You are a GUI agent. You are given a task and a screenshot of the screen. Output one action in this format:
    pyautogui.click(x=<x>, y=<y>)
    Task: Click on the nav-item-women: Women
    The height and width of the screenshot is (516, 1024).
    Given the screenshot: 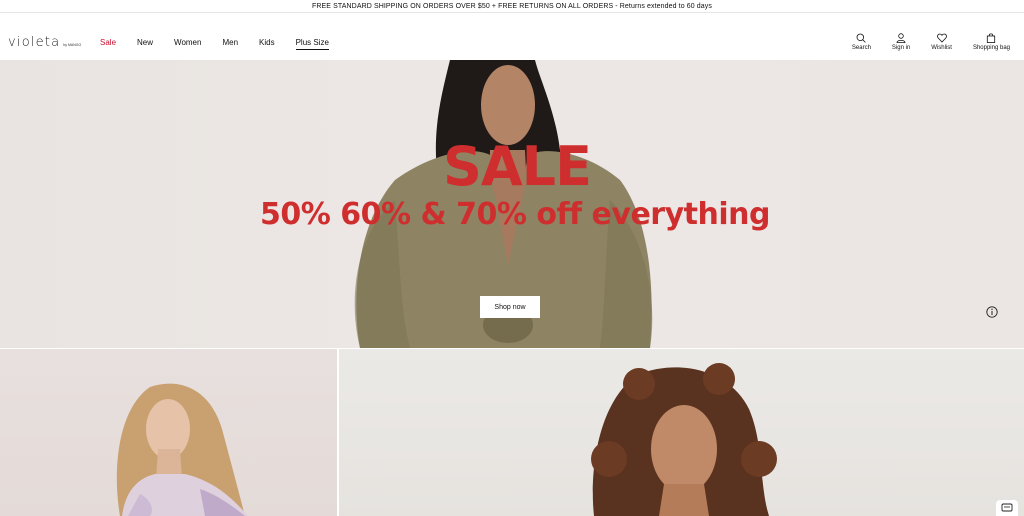 What is the action you would take?
    pyautogui.click(x=187, y=44)
    